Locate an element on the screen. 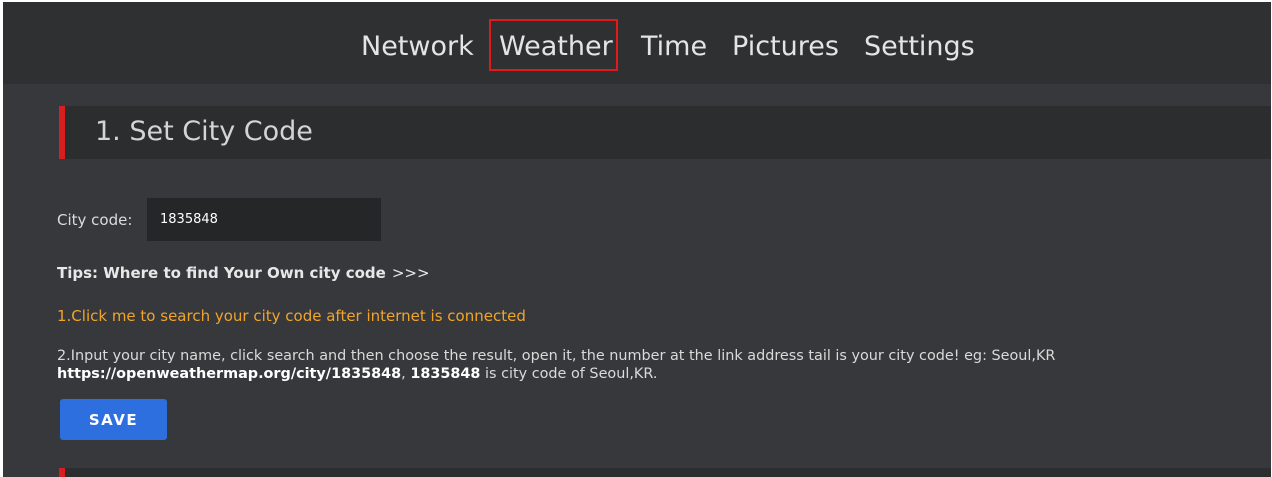 The width and height of the screenshot is (1272, 477). nav-item-time: Time is located at coordinates (674, 47).